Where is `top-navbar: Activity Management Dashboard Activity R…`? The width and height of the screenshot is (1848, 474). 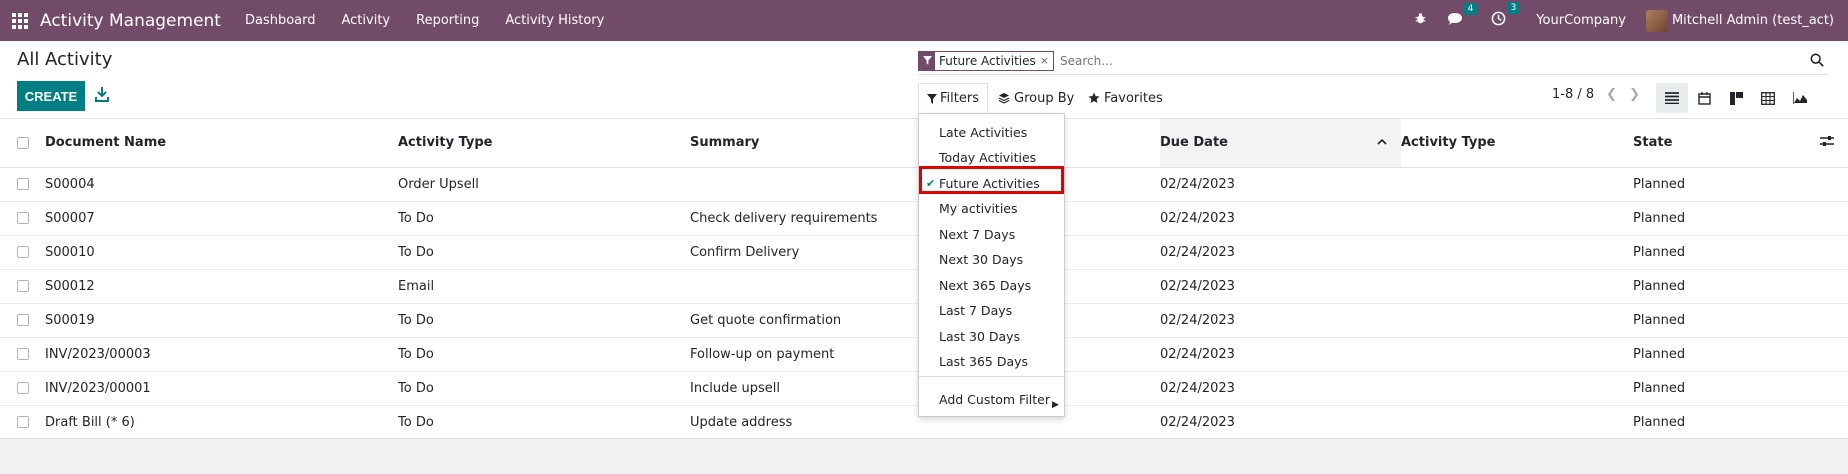
top-navbar: Activity Management Dashboard Activity R… is located at coordinates (924, 20).